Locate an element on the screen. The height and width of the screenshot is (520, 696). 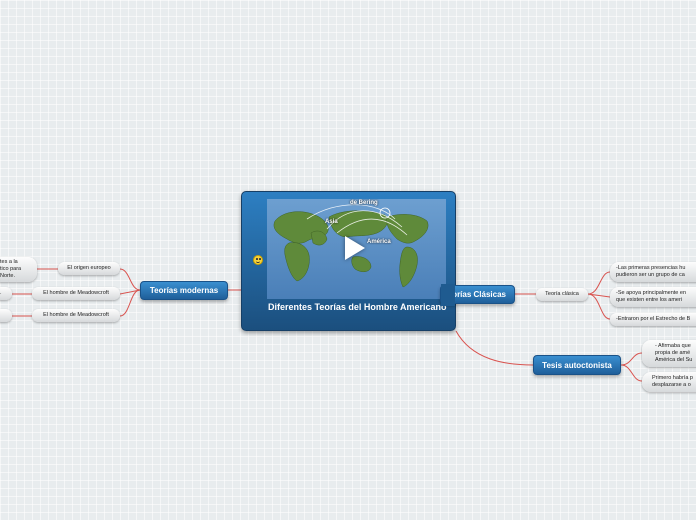
detail-autoctonista-2: Primero habría p desplazarse a o is located at coordinates (669, 382).